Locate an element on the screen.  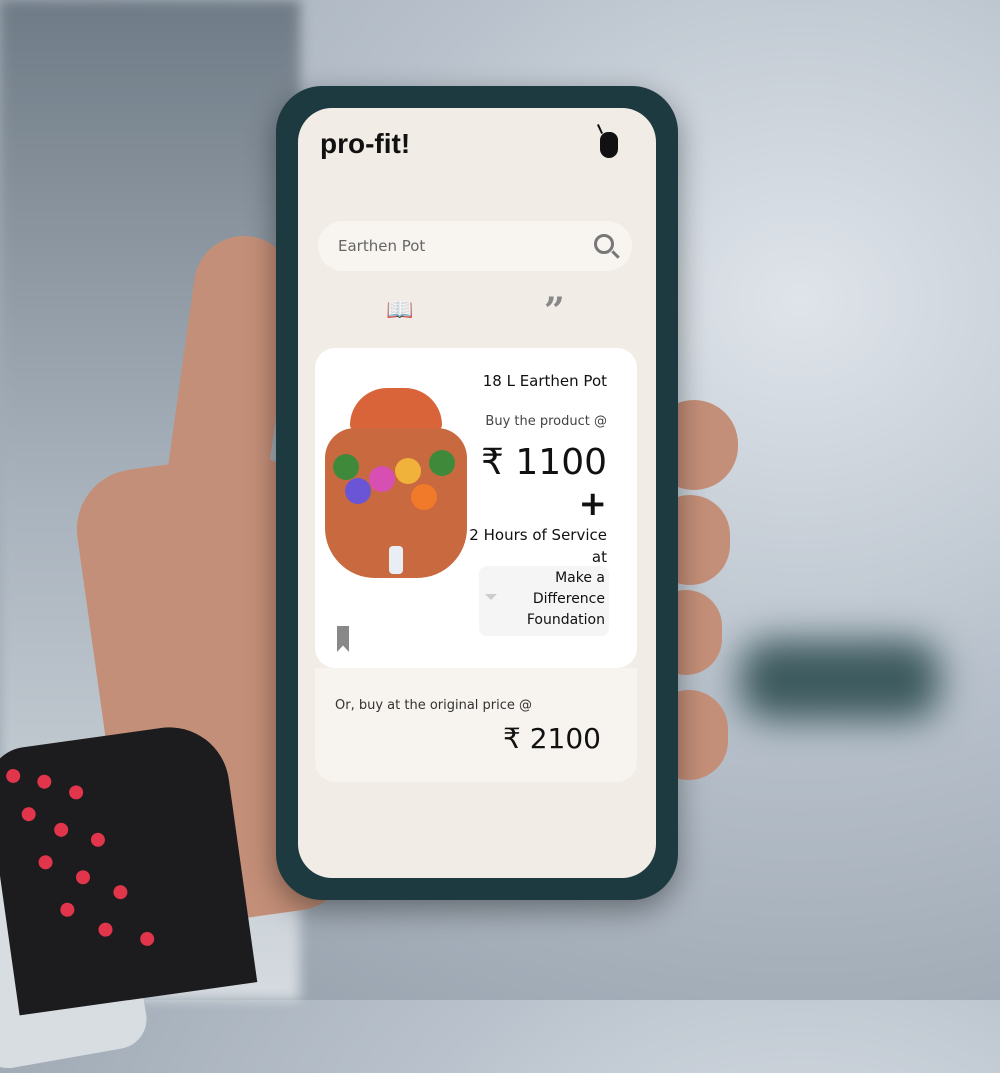
search-bar: Earthen Pot is located at coordinates (475, 246).